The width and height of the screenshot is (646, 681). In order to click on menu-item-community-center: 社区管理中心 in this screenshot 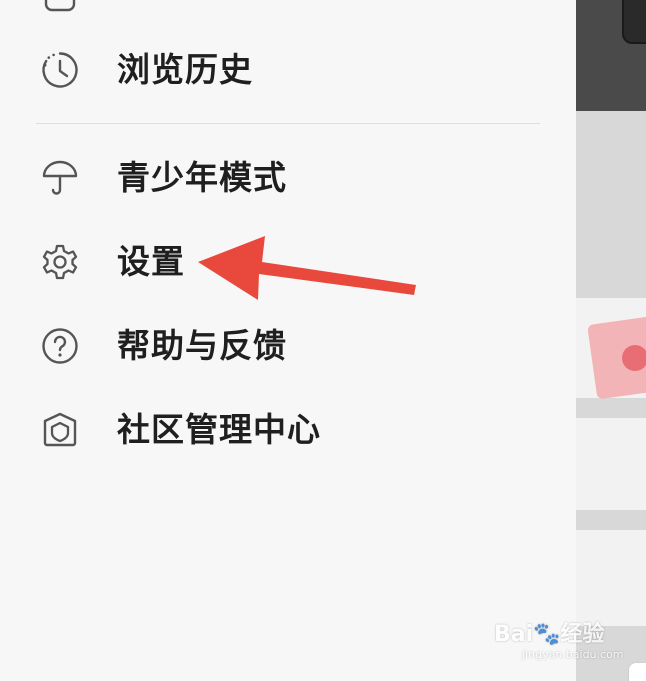, I will do `click(288, 430)`.